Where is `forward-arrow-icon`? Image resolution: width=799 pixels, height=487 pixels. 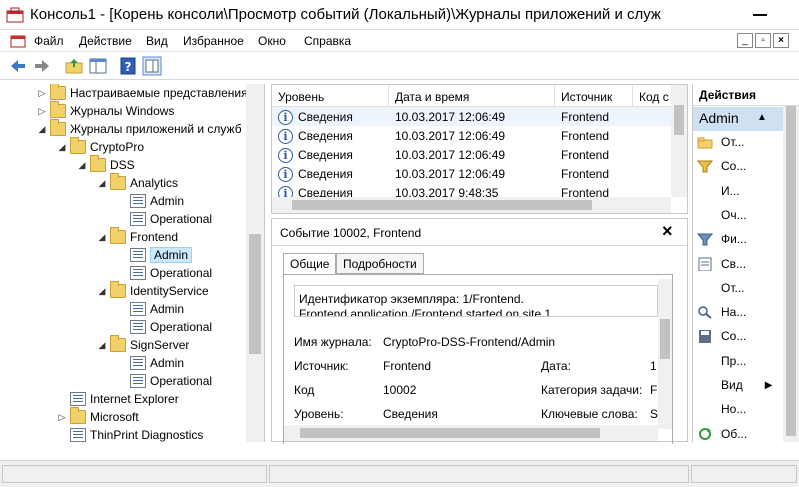
forward-arrow-icon is located at coordinates (42, 66).